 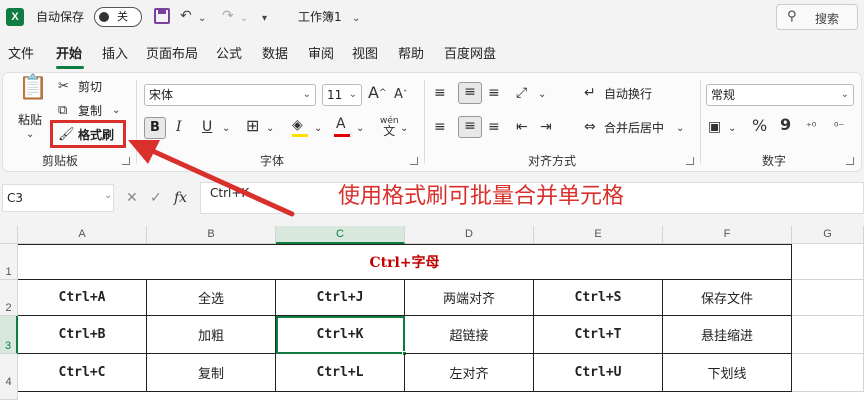 I want to click on row-header-4: 4, so click(x=9, y=377).